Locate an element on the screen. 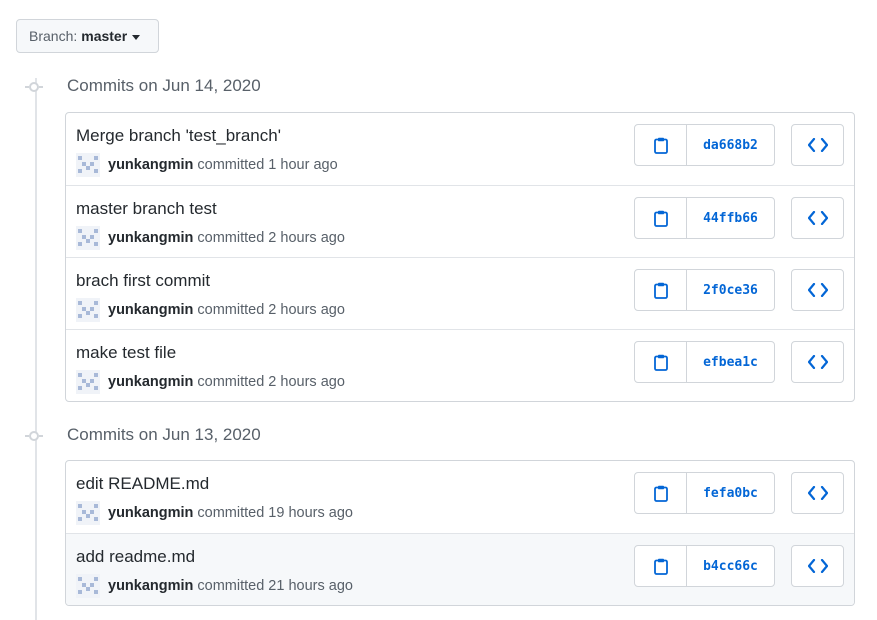 This screenshot has height=620, width=877. commit-sha-link: fefa0bc is located at coordinates (730, 493).